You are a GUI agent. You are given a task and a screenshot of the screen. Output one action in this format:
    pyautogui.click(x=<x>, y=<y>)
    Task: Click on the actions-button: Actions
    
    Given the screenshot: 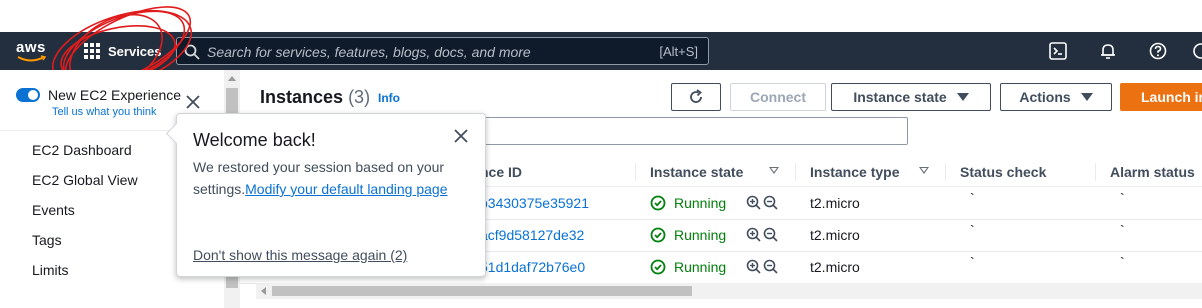 What is the action you would take?
    pyautogui.click(x=1056, y=97)
    